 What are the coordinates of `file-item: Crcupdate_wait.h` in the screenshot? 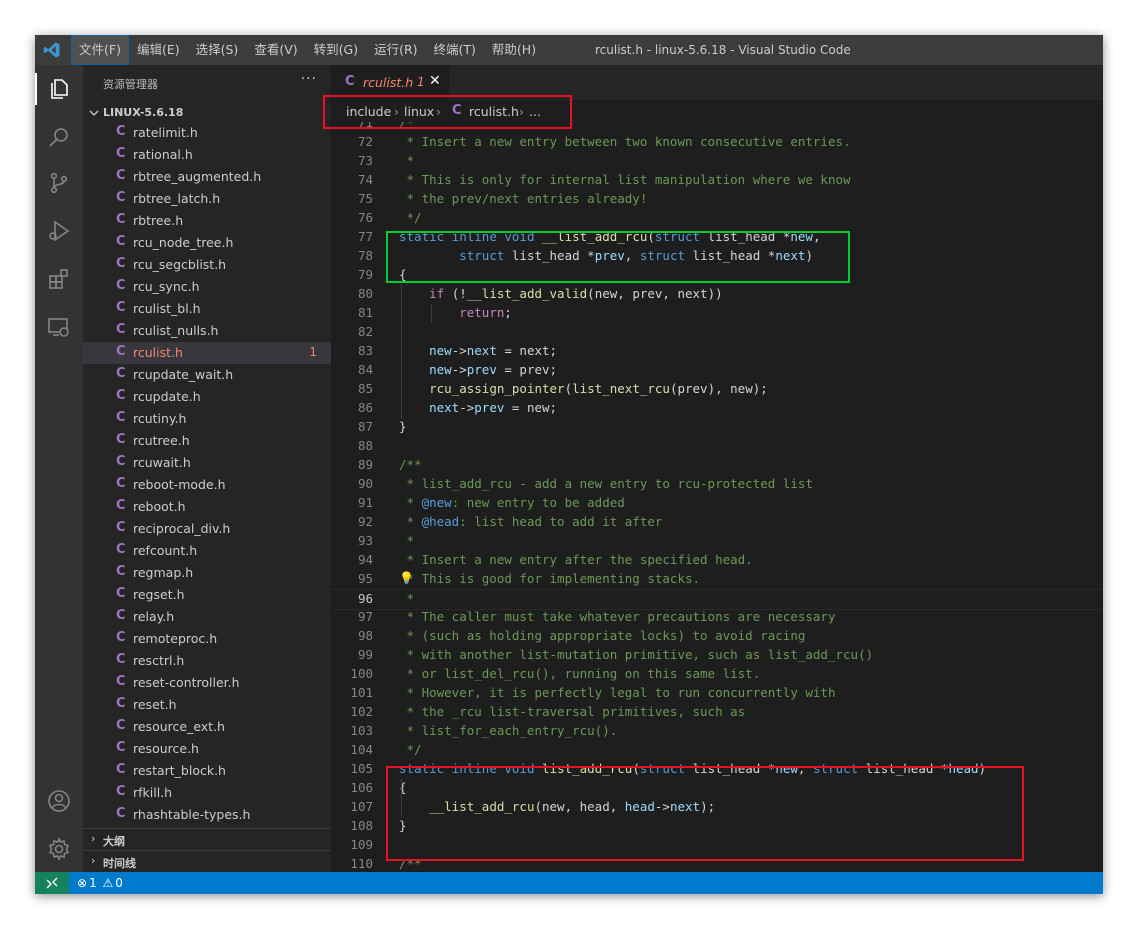 It's located at (207, 375).